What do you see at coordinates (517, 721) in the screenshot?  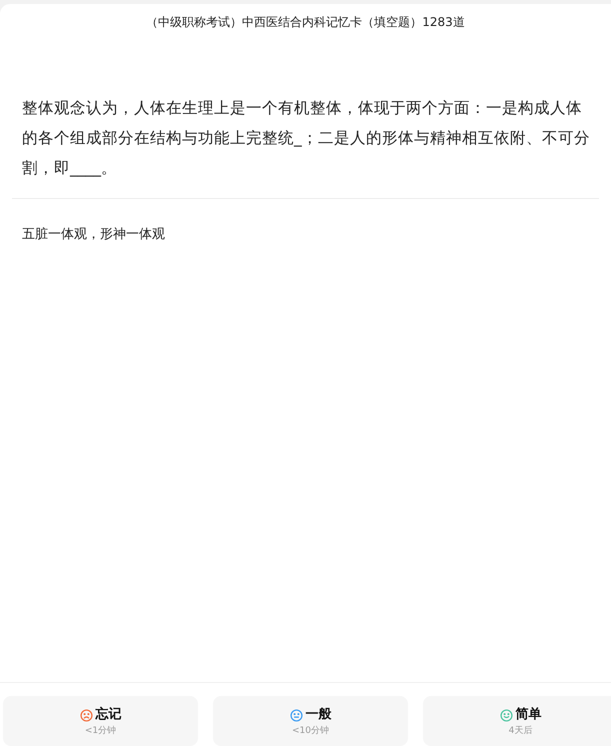 I see `rating-button: 简单 4天后` at bounding box center [517, 721].